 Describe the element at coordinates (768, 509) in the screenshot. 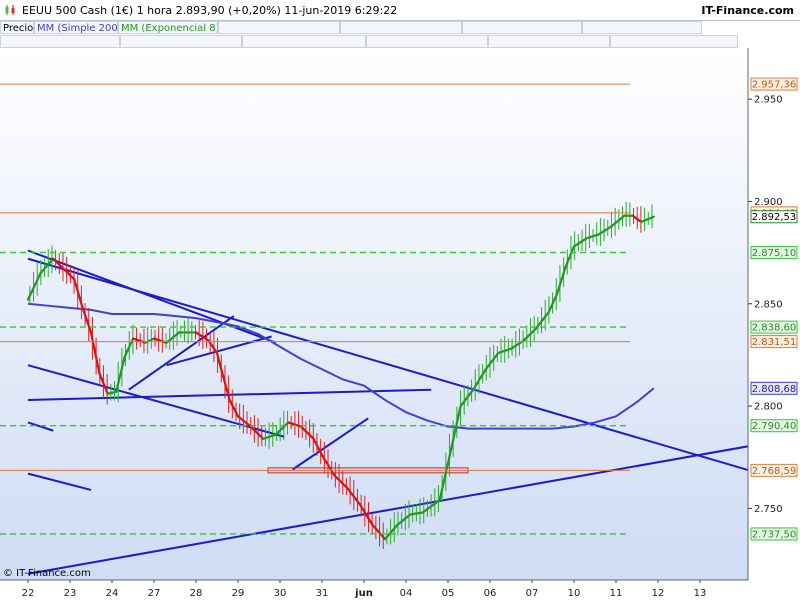

I see `y-tick-label: 2.750` at that location.